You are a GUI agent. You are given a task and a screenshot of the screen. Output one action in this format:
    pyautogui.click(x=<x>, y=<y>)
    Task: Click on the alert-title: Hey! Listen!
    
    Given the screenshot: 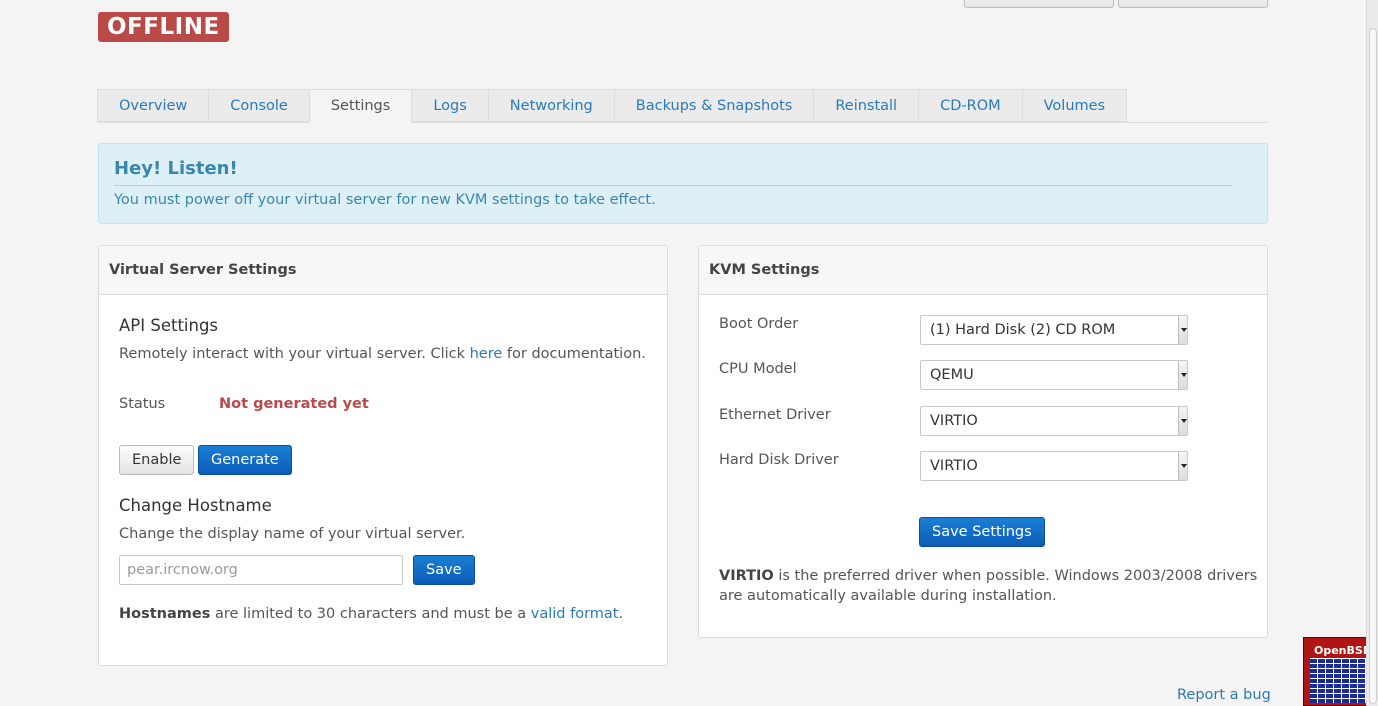 What is the action you would take?
    pyautogui.click(x=673, y=172)
    